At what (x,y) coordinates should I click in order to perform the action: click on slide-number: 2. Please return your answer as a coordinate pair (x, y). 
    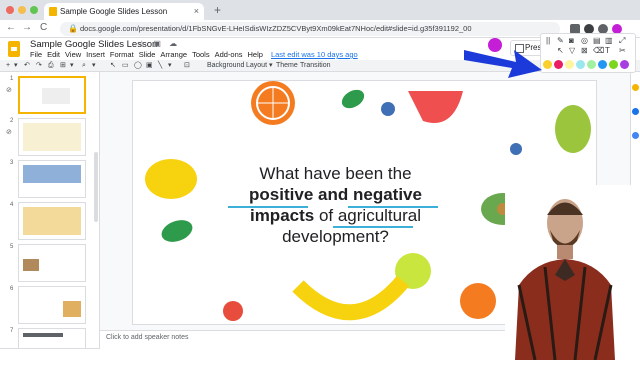
    Looking at the image, I should click on (12, 121).